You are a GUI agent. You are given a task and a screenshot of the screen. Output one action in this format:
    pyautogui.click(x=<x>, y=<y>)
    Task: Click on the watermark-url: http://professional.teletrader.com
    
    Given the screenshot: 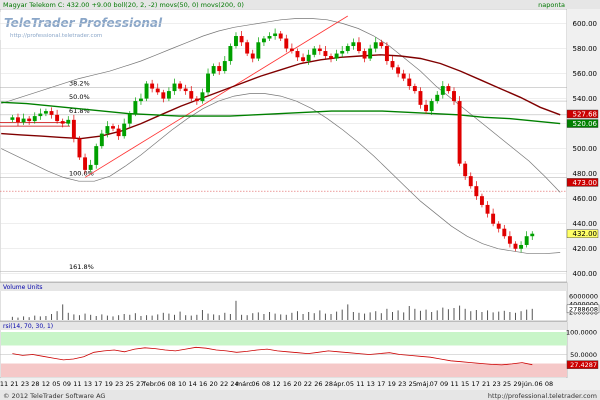 What is the action you would take?
    pyautogui.click(x=56, y=36)
    